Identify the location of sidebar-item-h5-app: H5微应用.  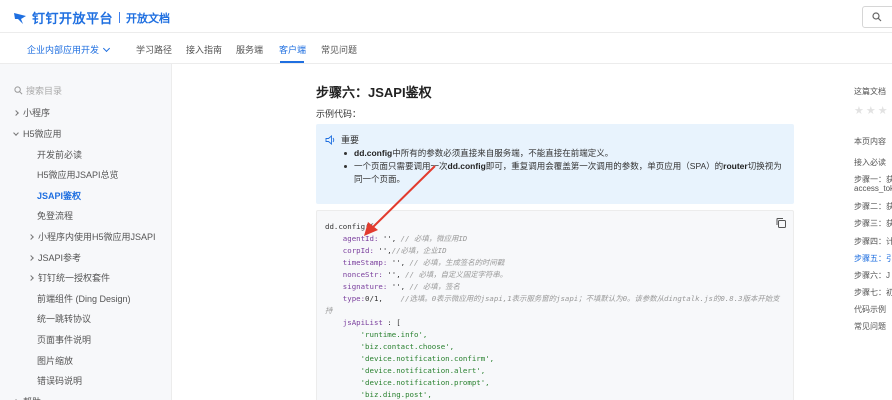
(37, 133).